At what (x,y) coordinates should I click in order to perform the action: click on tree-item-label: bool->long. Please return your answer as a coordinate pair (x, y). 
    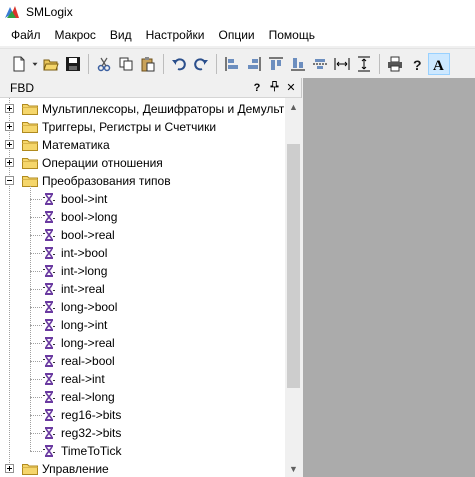
    Looking at the image, I should click on (89, 217).